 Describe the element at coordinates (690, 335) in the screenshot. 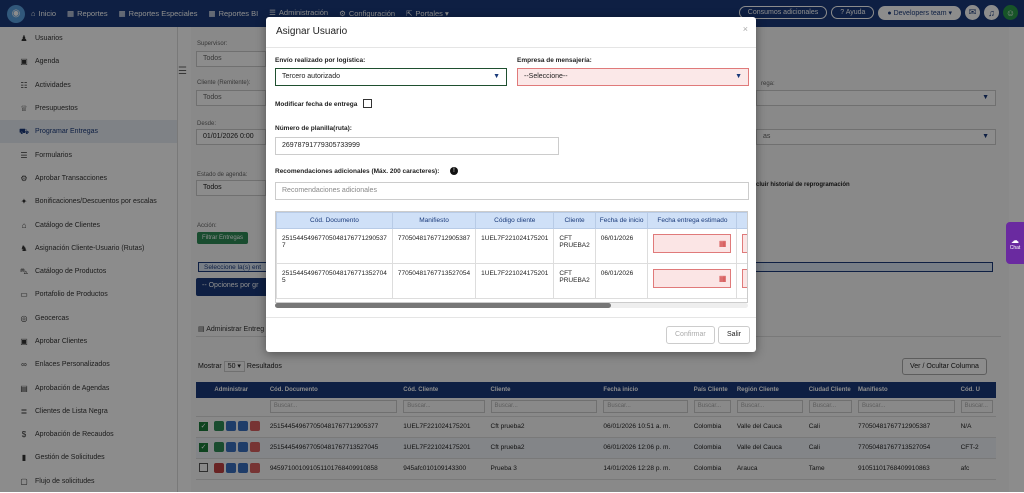

I see `confirmar-button: Confirmar` at that location.